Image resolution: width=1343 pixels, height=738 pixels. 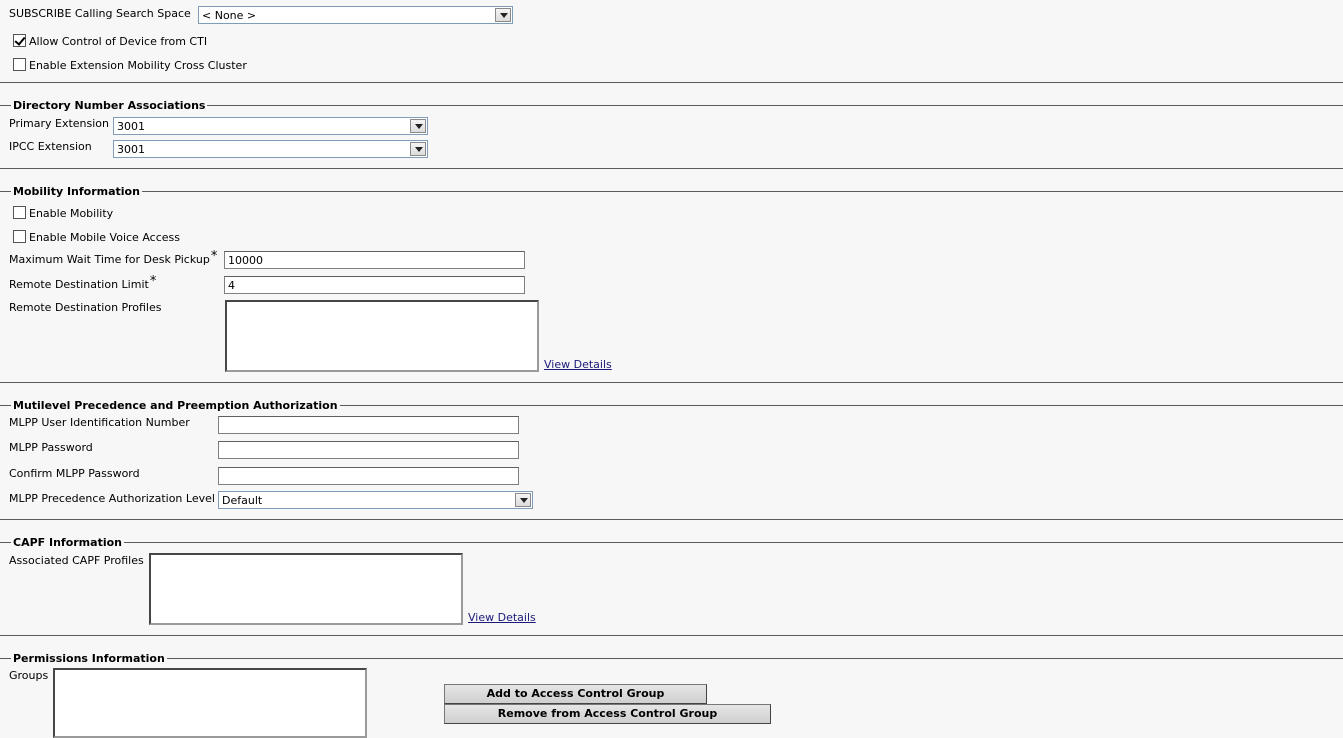 What do you see at coordinates (131, 126) in the screenshot?
I see `primary-extension-value: 3001` at bounding box center [131, 126].